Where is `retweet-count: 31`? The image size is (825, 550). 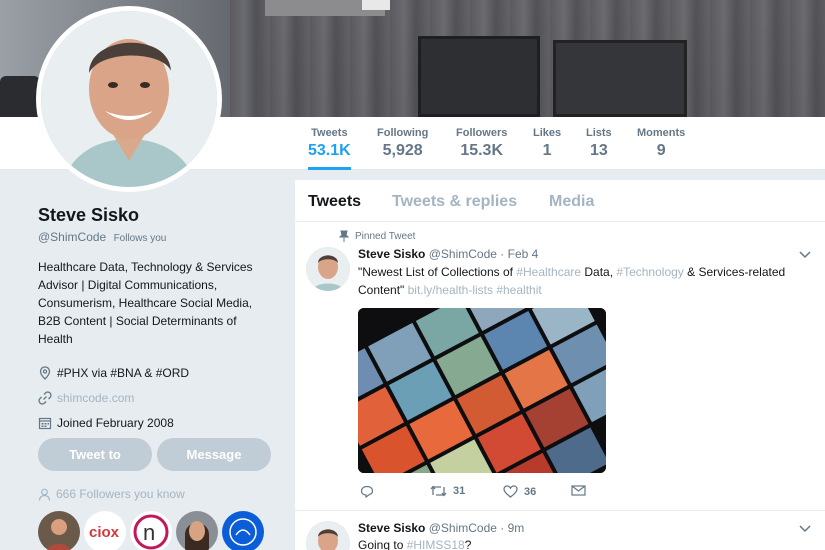
retweet-count: 31 is located at coordinates (459, 491).